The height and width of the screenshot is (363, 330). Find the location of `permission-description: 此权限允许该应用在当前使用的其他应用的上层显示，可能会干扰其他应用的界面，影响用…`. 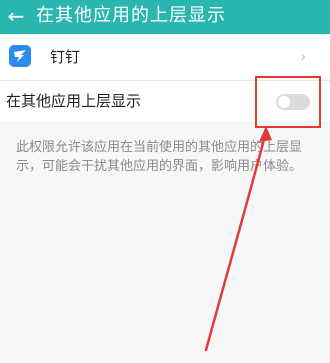

permission-description: 此权限允许该应用在当前使用的其他应用的上层显示，可能会干扰其他应用的界面，影响用… is located at coordinates (159, 157).